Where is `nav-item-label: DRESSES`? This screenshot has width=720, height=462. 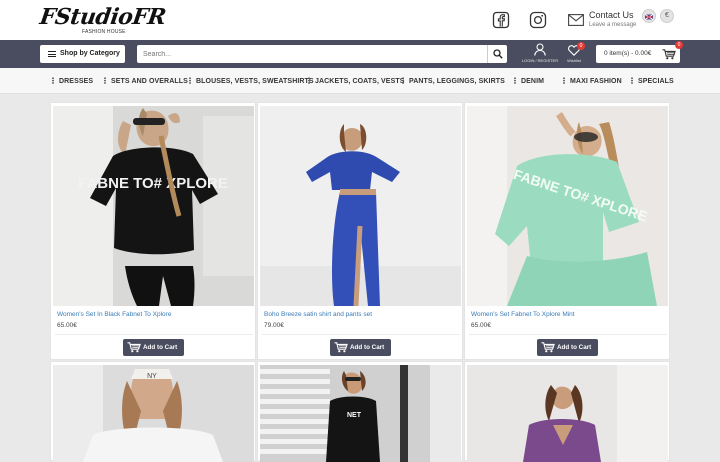
nav-item-label: DRESSES is located at coordinates (76, 81).